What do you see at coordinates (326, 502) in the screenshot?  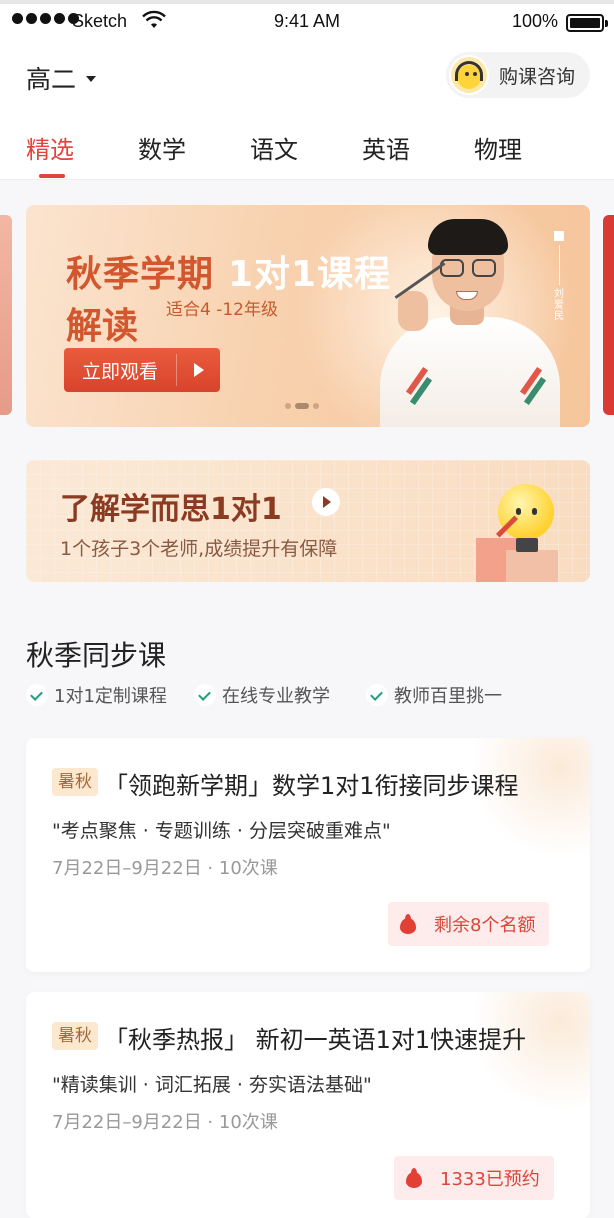 I see `arrow-right-icon` at bounding box center [326, 502].